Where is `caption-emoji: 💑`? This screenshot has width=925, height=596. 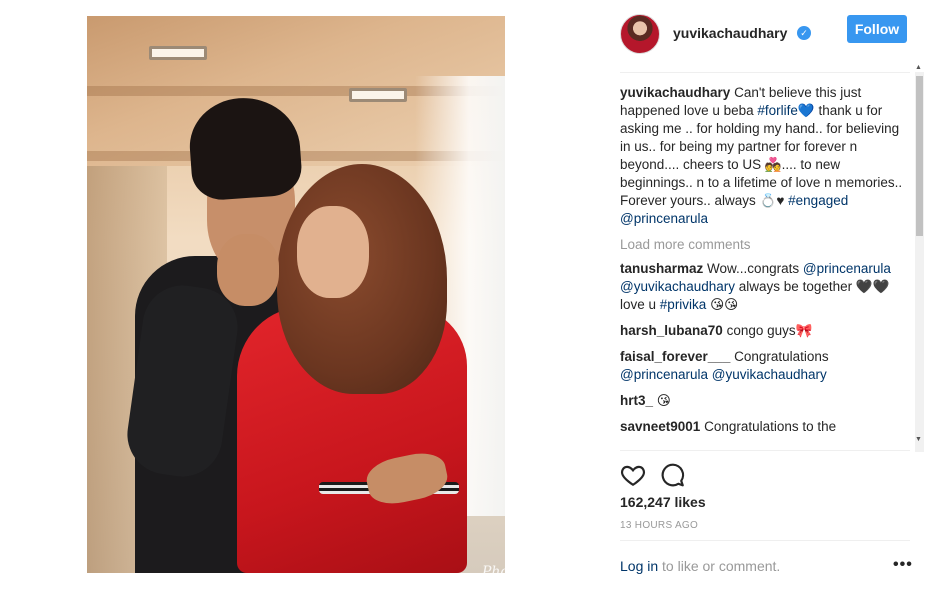
caption-emoji: 💑 is located at coordinates (773, 164).